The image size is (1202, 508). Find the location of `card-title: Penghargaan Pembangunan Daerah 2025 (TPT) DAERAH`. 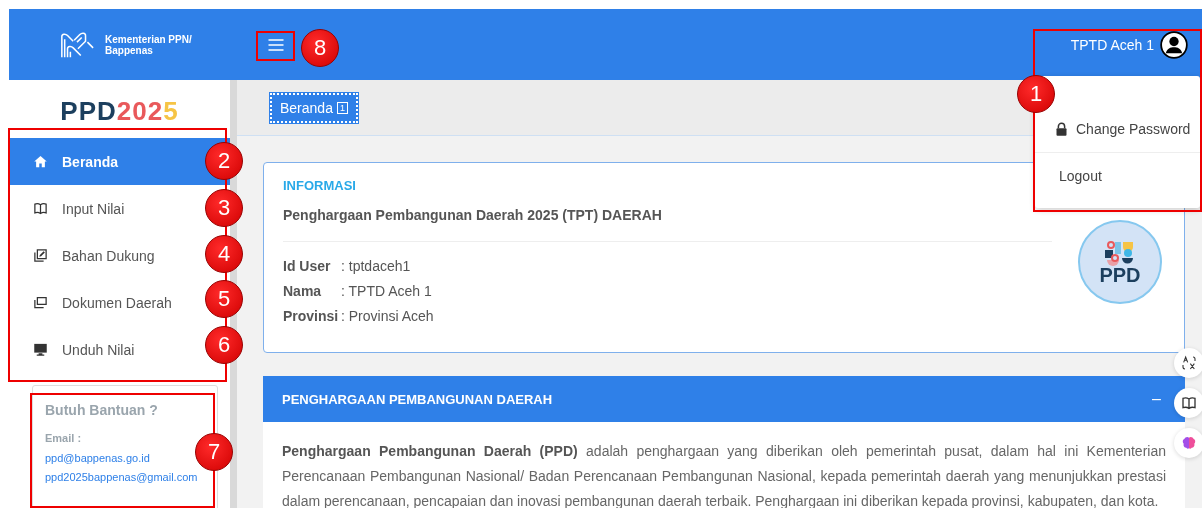

card-title: Penghargaan Pembangunan Daerah 2025 (TPT) DAERAH is located at coordinates (473, 215).